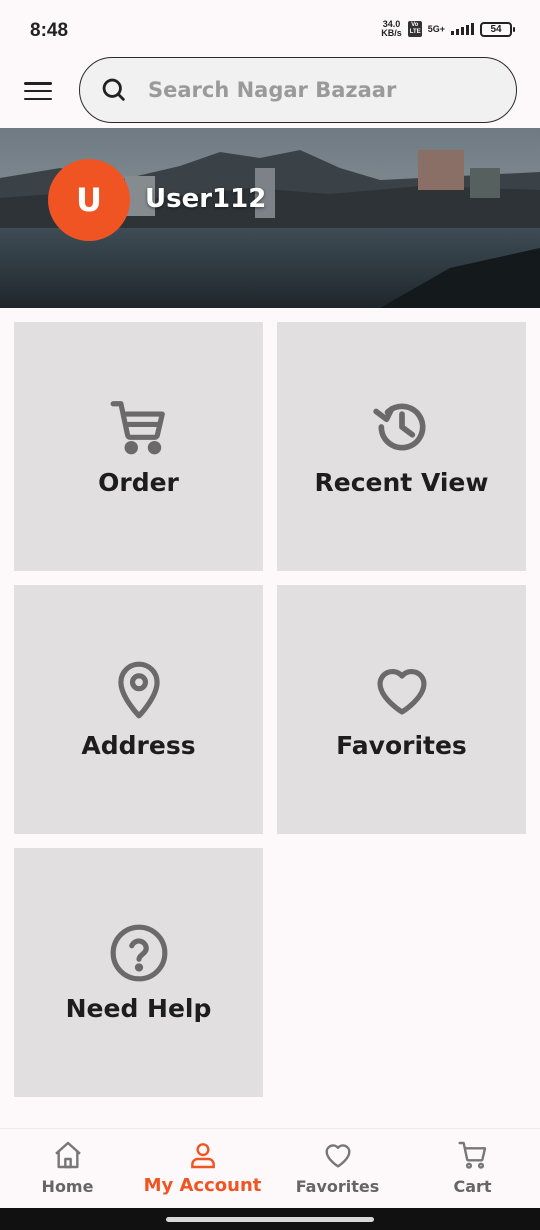  I want to click on nav-cart-label: Cart, so click(472, 1186).